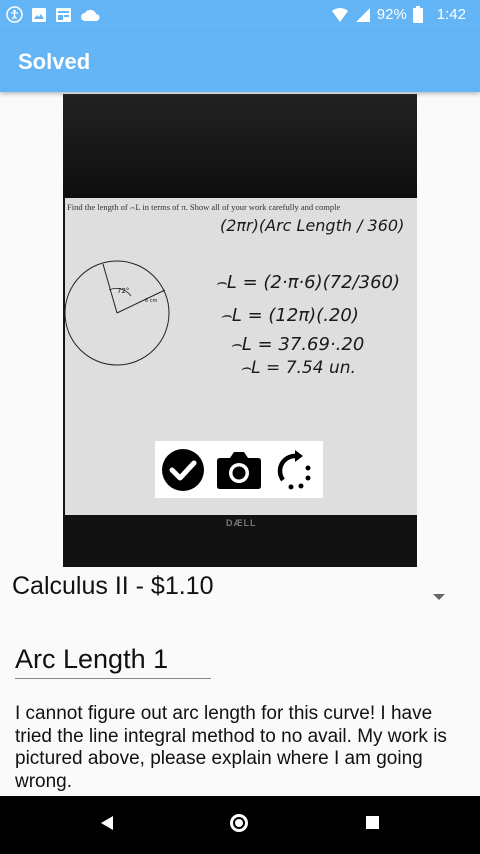 This screenshot has width=480, height=854. What do you see at coordinates (123, 291) in the screenshot?
I see `angle-label: 72°` at bounding box center [123, 291].